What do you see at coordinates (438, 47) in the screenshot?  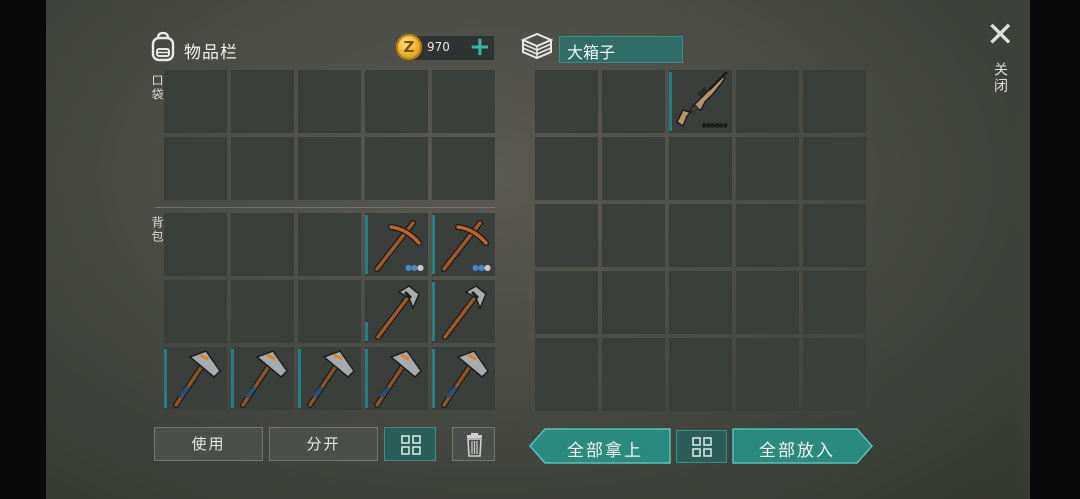 I see `money-amount: 970` at bounding box center [438, 47].